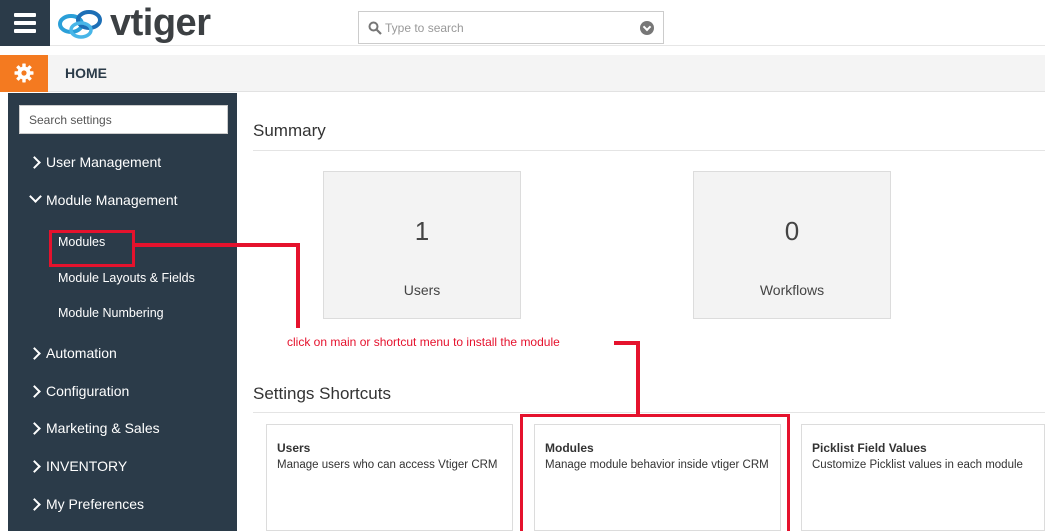 This screenshot has height=531, width=1045. I want to click on top-header: vtiger, so click(522, 23).